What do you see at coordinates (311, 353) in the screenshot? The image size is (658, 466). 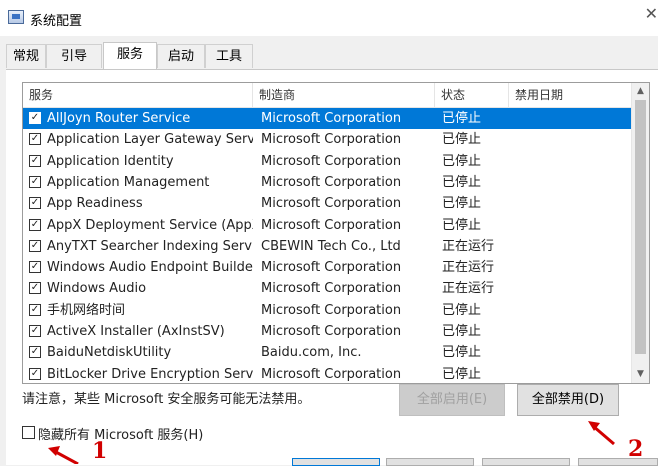 I see `service-manufacturer: Baidu.com, Inc.` at bounding box center [311, 353].